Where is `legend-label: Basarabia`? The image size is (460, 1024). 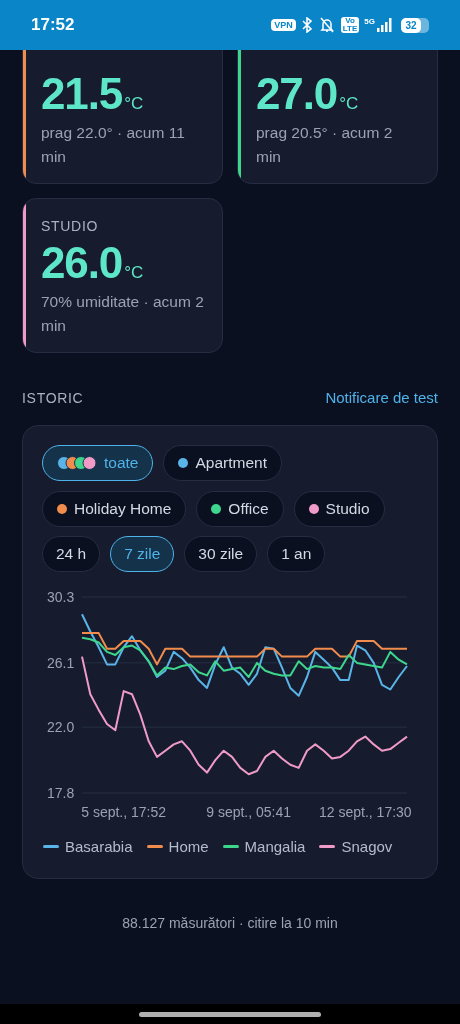 legend-label: Basarabia is located at coordinates (99, 846).